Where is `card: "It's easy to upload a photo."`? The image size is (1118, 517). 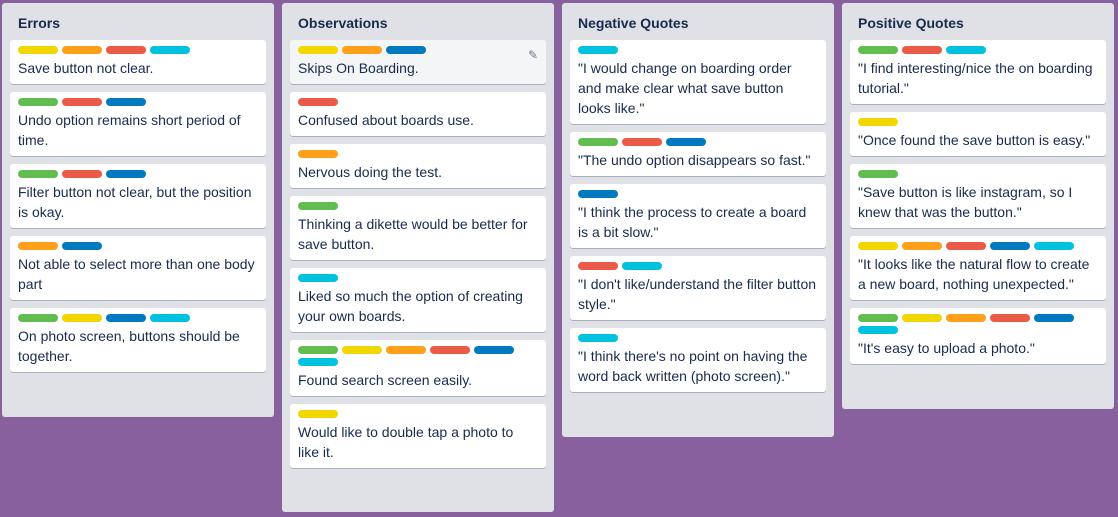 card: "It's easy to upload a photo." is located at coordinates (978, 336).